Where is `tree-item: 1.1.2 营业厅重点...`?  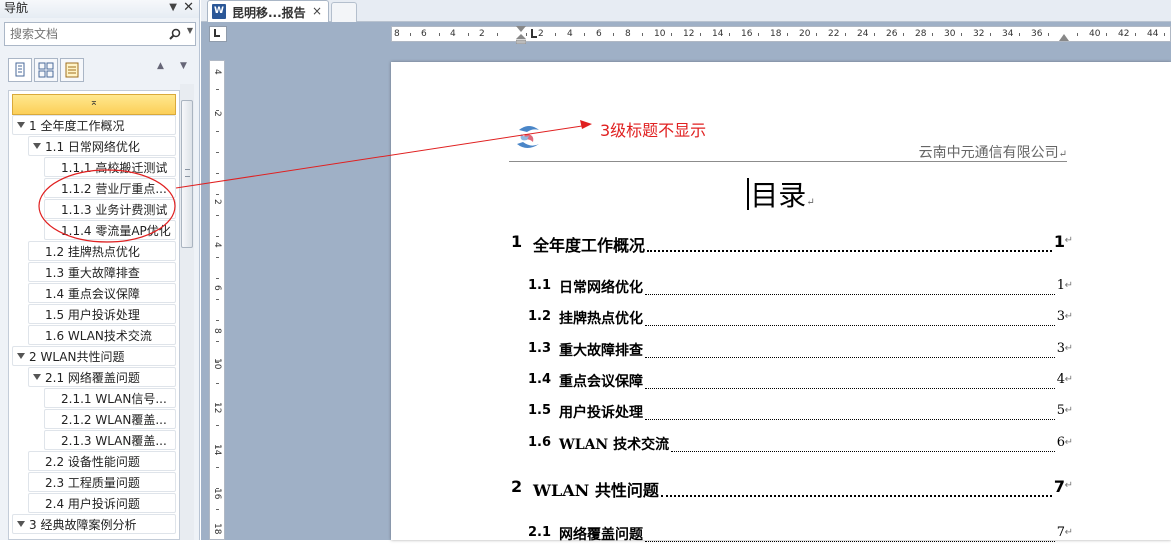 tree-item: 1.1.2 营业厅重点... is located at coordinates (110, 188).